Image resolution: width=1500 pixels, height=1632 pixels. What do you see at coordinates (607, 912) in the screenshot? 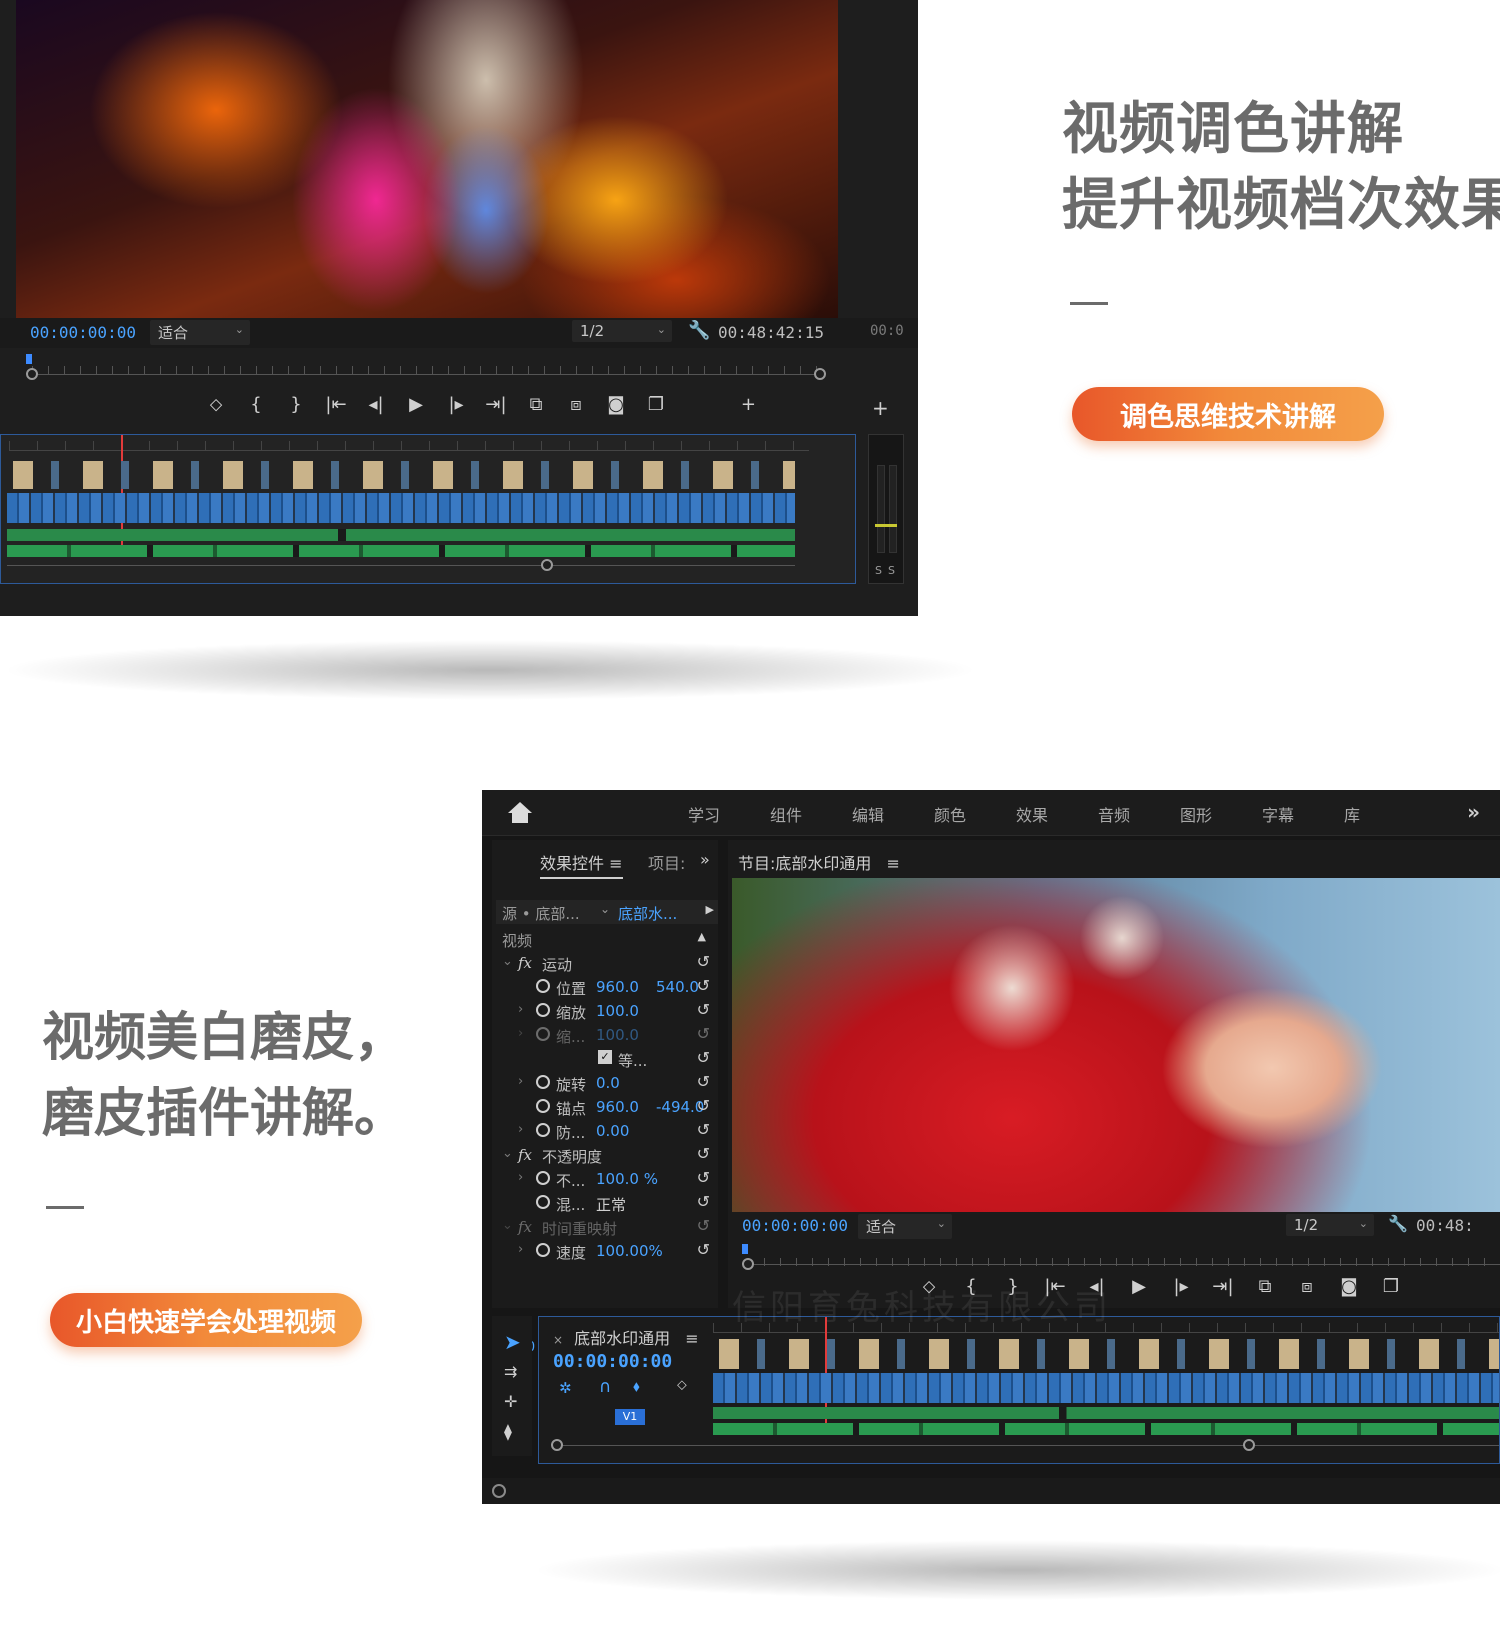
I see `source-clip-selector: 源 • 底部... ⌄ 底部水... ▶` at bounding box center [607, 912].